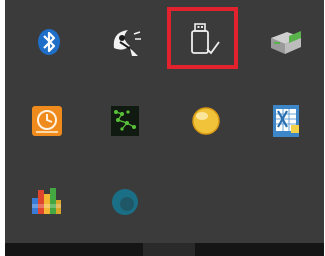 The image size is (325, 256). What do you see at coordinates (49, 42) in the screenshot?
I see `bluetooth-icon` at bounding box center [49, 42].